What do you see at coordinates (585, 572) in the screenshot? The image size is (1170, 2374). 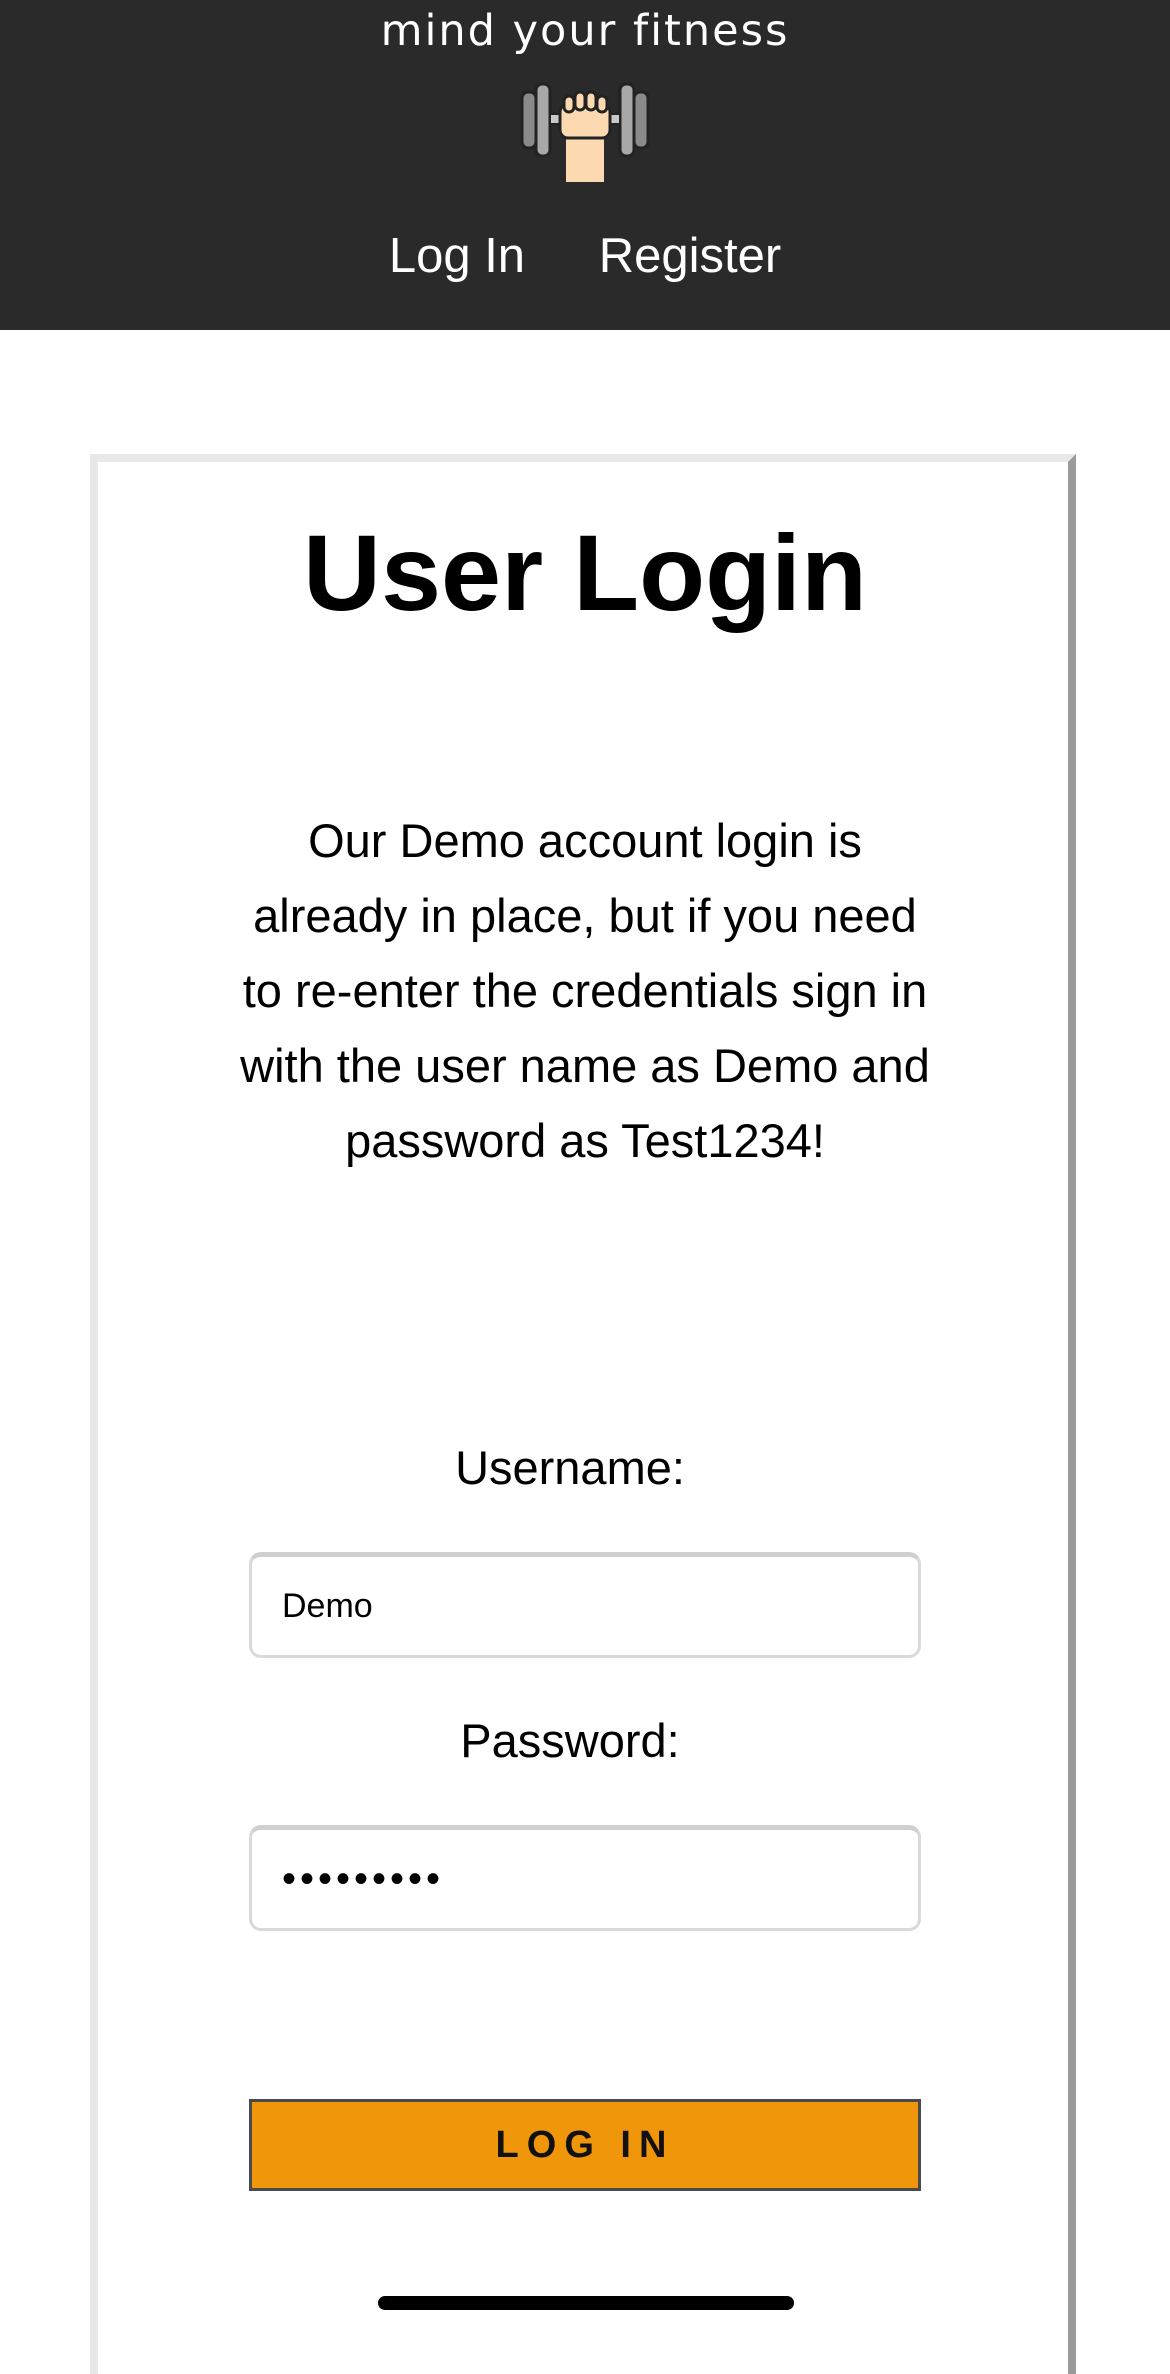 I see `page-title: User Login` at bounding box center [585, 572].